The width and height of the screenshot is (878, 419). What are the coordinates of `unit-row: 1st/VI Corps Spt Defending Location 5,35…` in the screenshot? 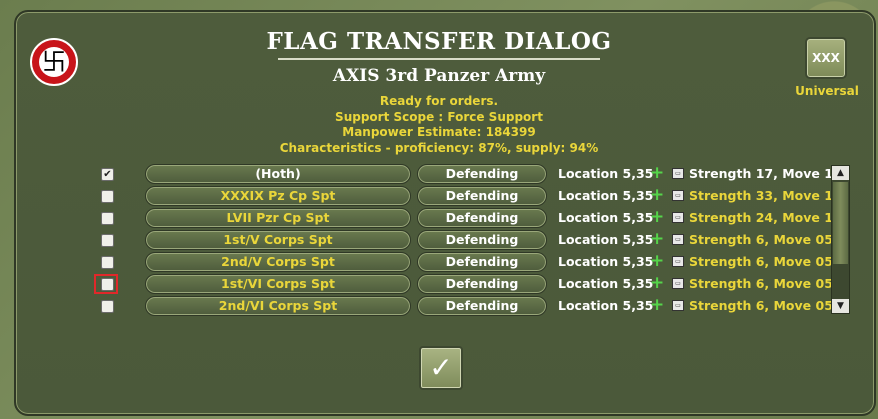 It's located at (439, 284).